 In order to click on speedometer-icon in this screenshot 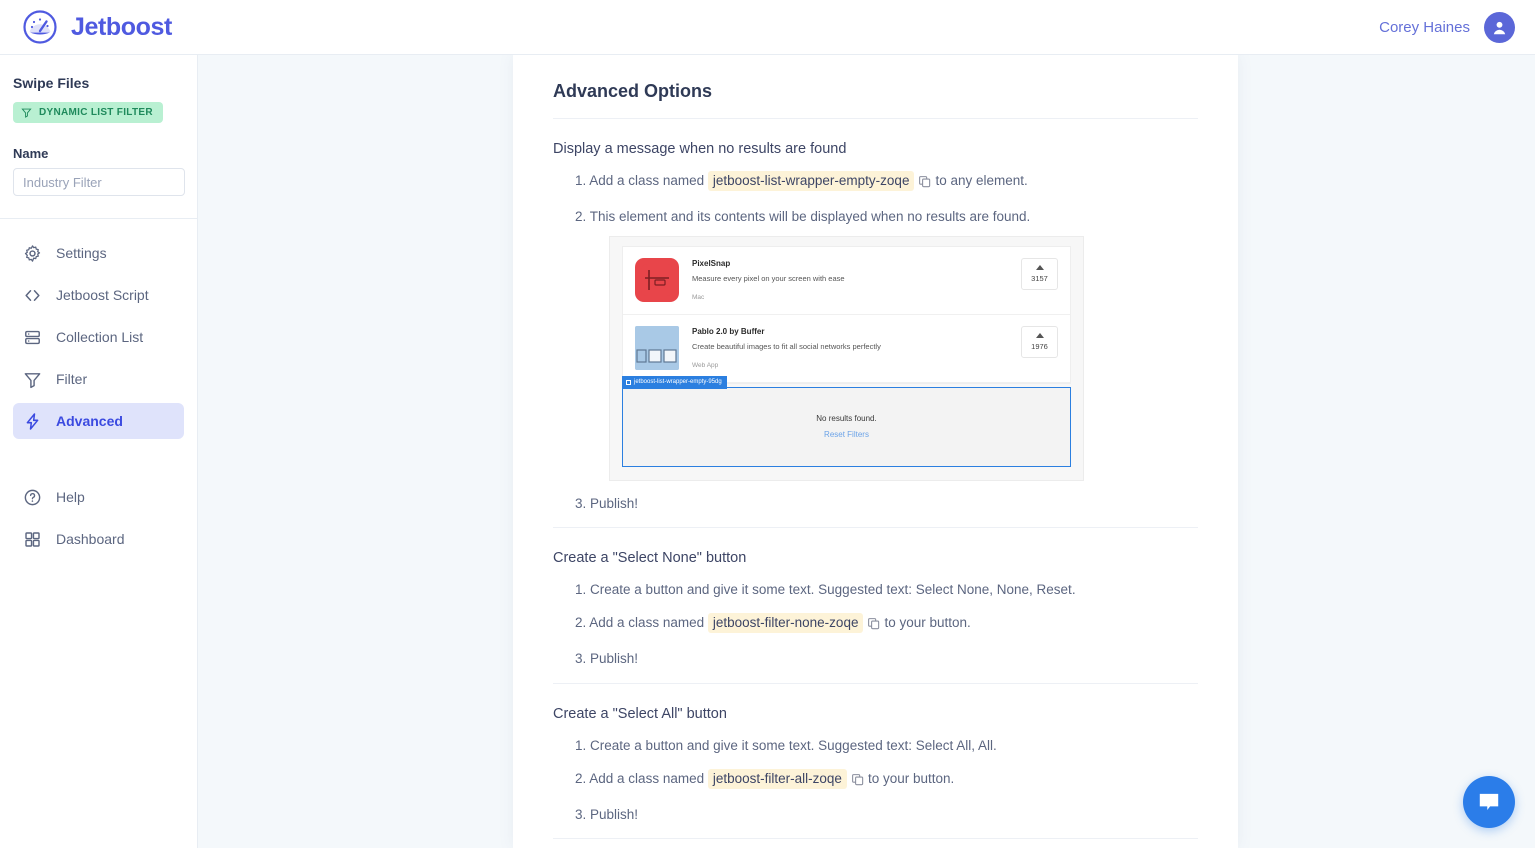, I will do `click(40, 27)`.